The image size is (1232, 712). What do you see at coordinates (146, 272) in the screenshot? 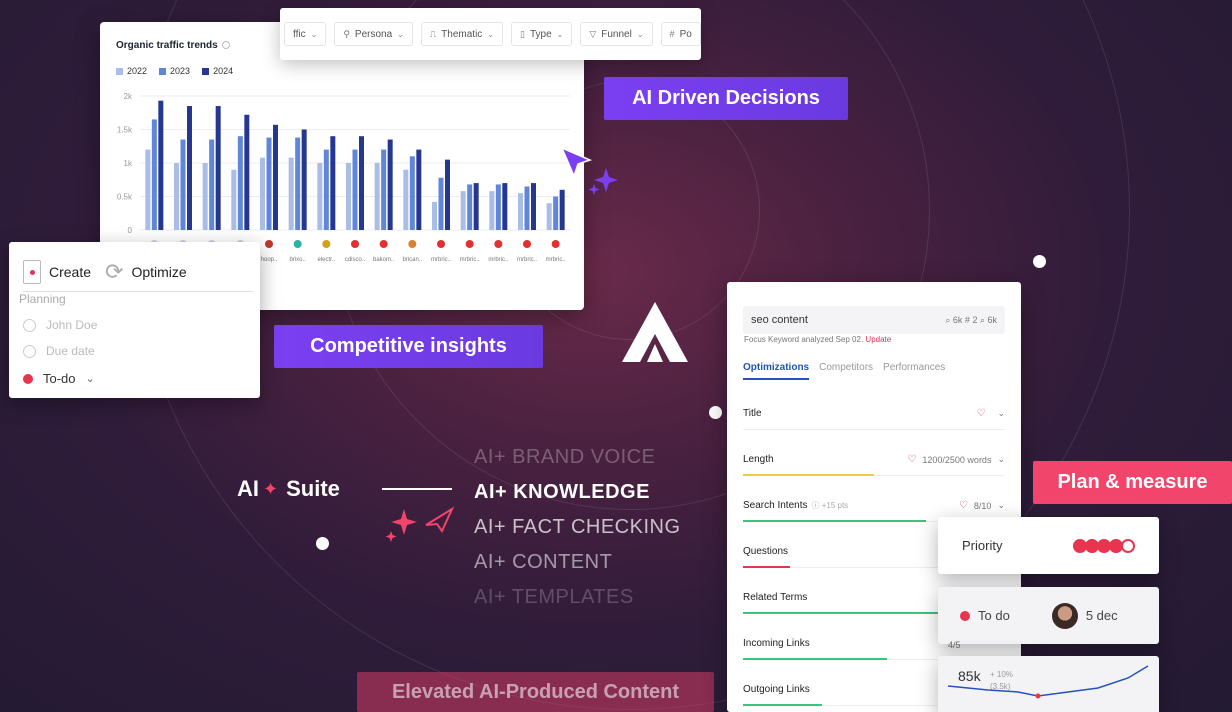
I see `tab-optimize: ⟳ Optimize` at bounding box center [146, 272].